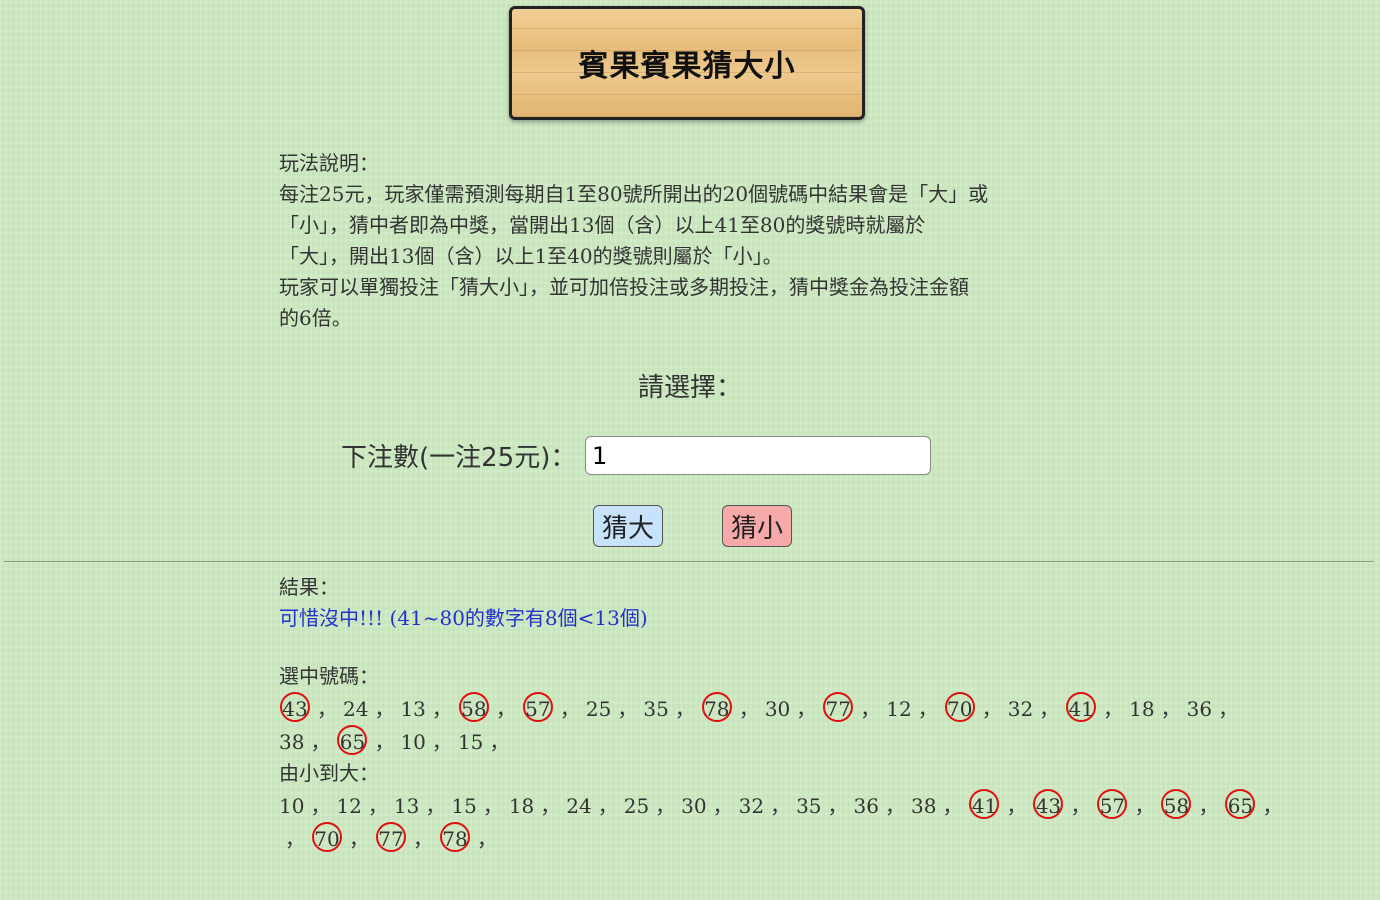 This screenshot has height=900, width=1380. I want to click on result-message: 可惜沒中!!! (41~80的數字有8個<13個), so click(463, 618).